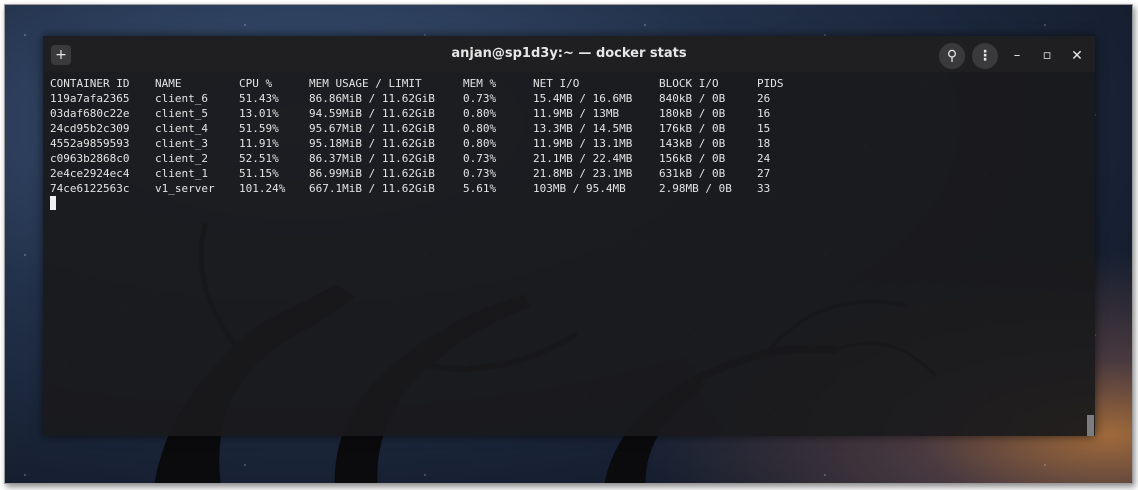 This screenshot has height=490, width=1138. I want to click on header-mem-usage: MEM USAGE / LIMIT, so click(365, 83).